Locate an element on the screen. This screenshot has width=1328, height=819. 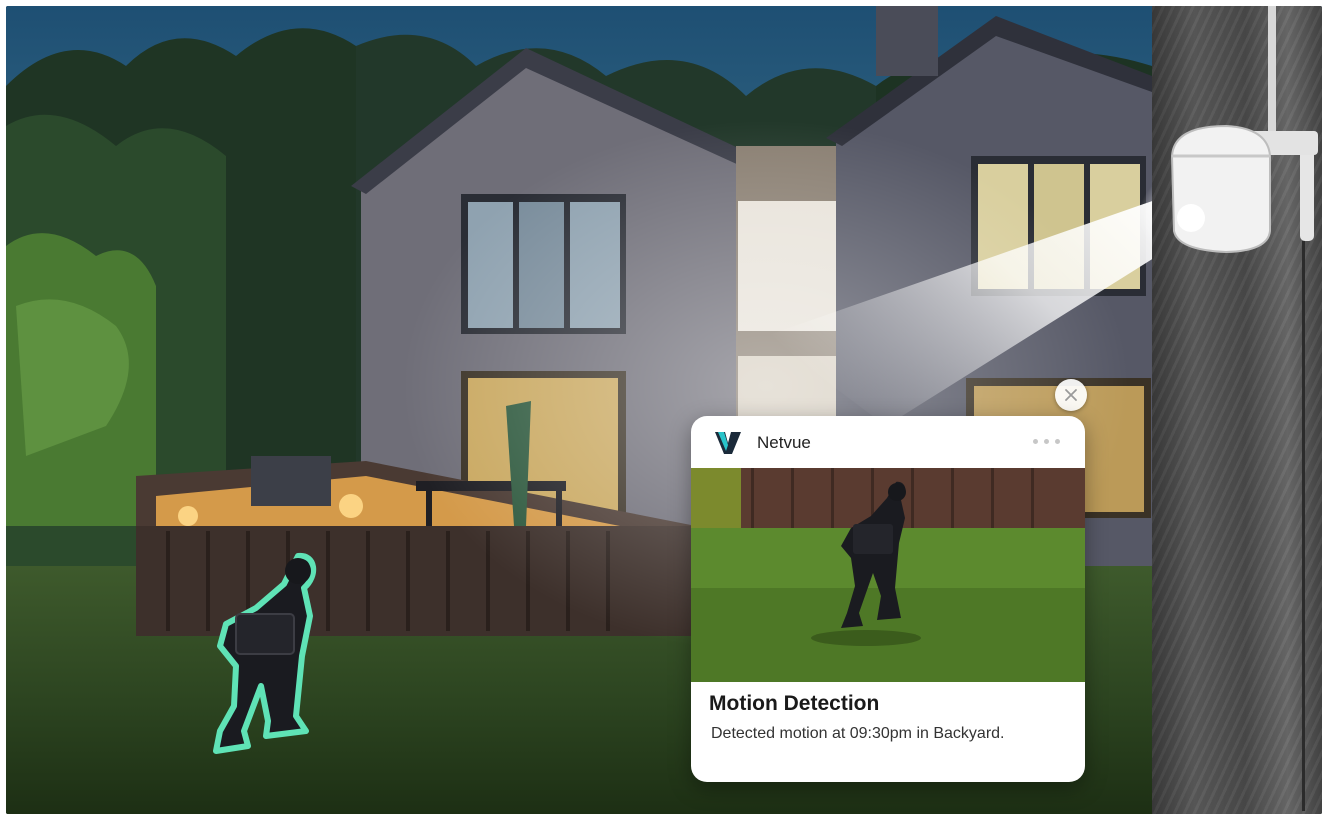
netvue-logo-icon is located at coordinates (728, 443).